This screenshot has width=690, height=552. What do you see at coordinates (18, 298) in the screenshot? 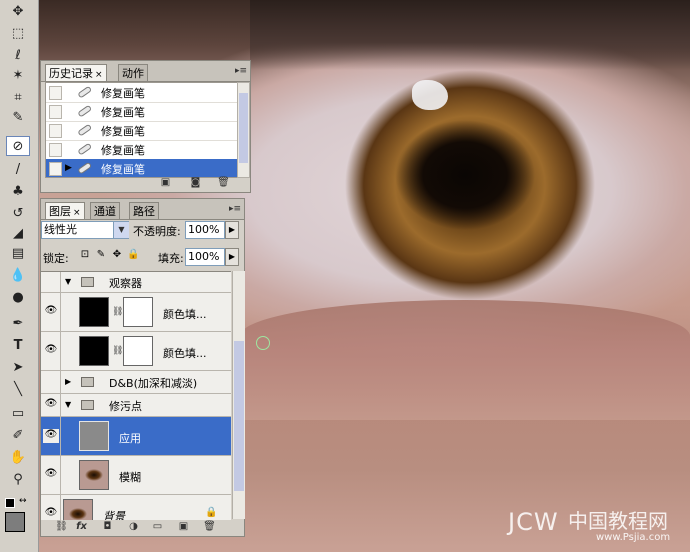
I see `dodge-tool-icon: ●` at bounding box center [18, 298].